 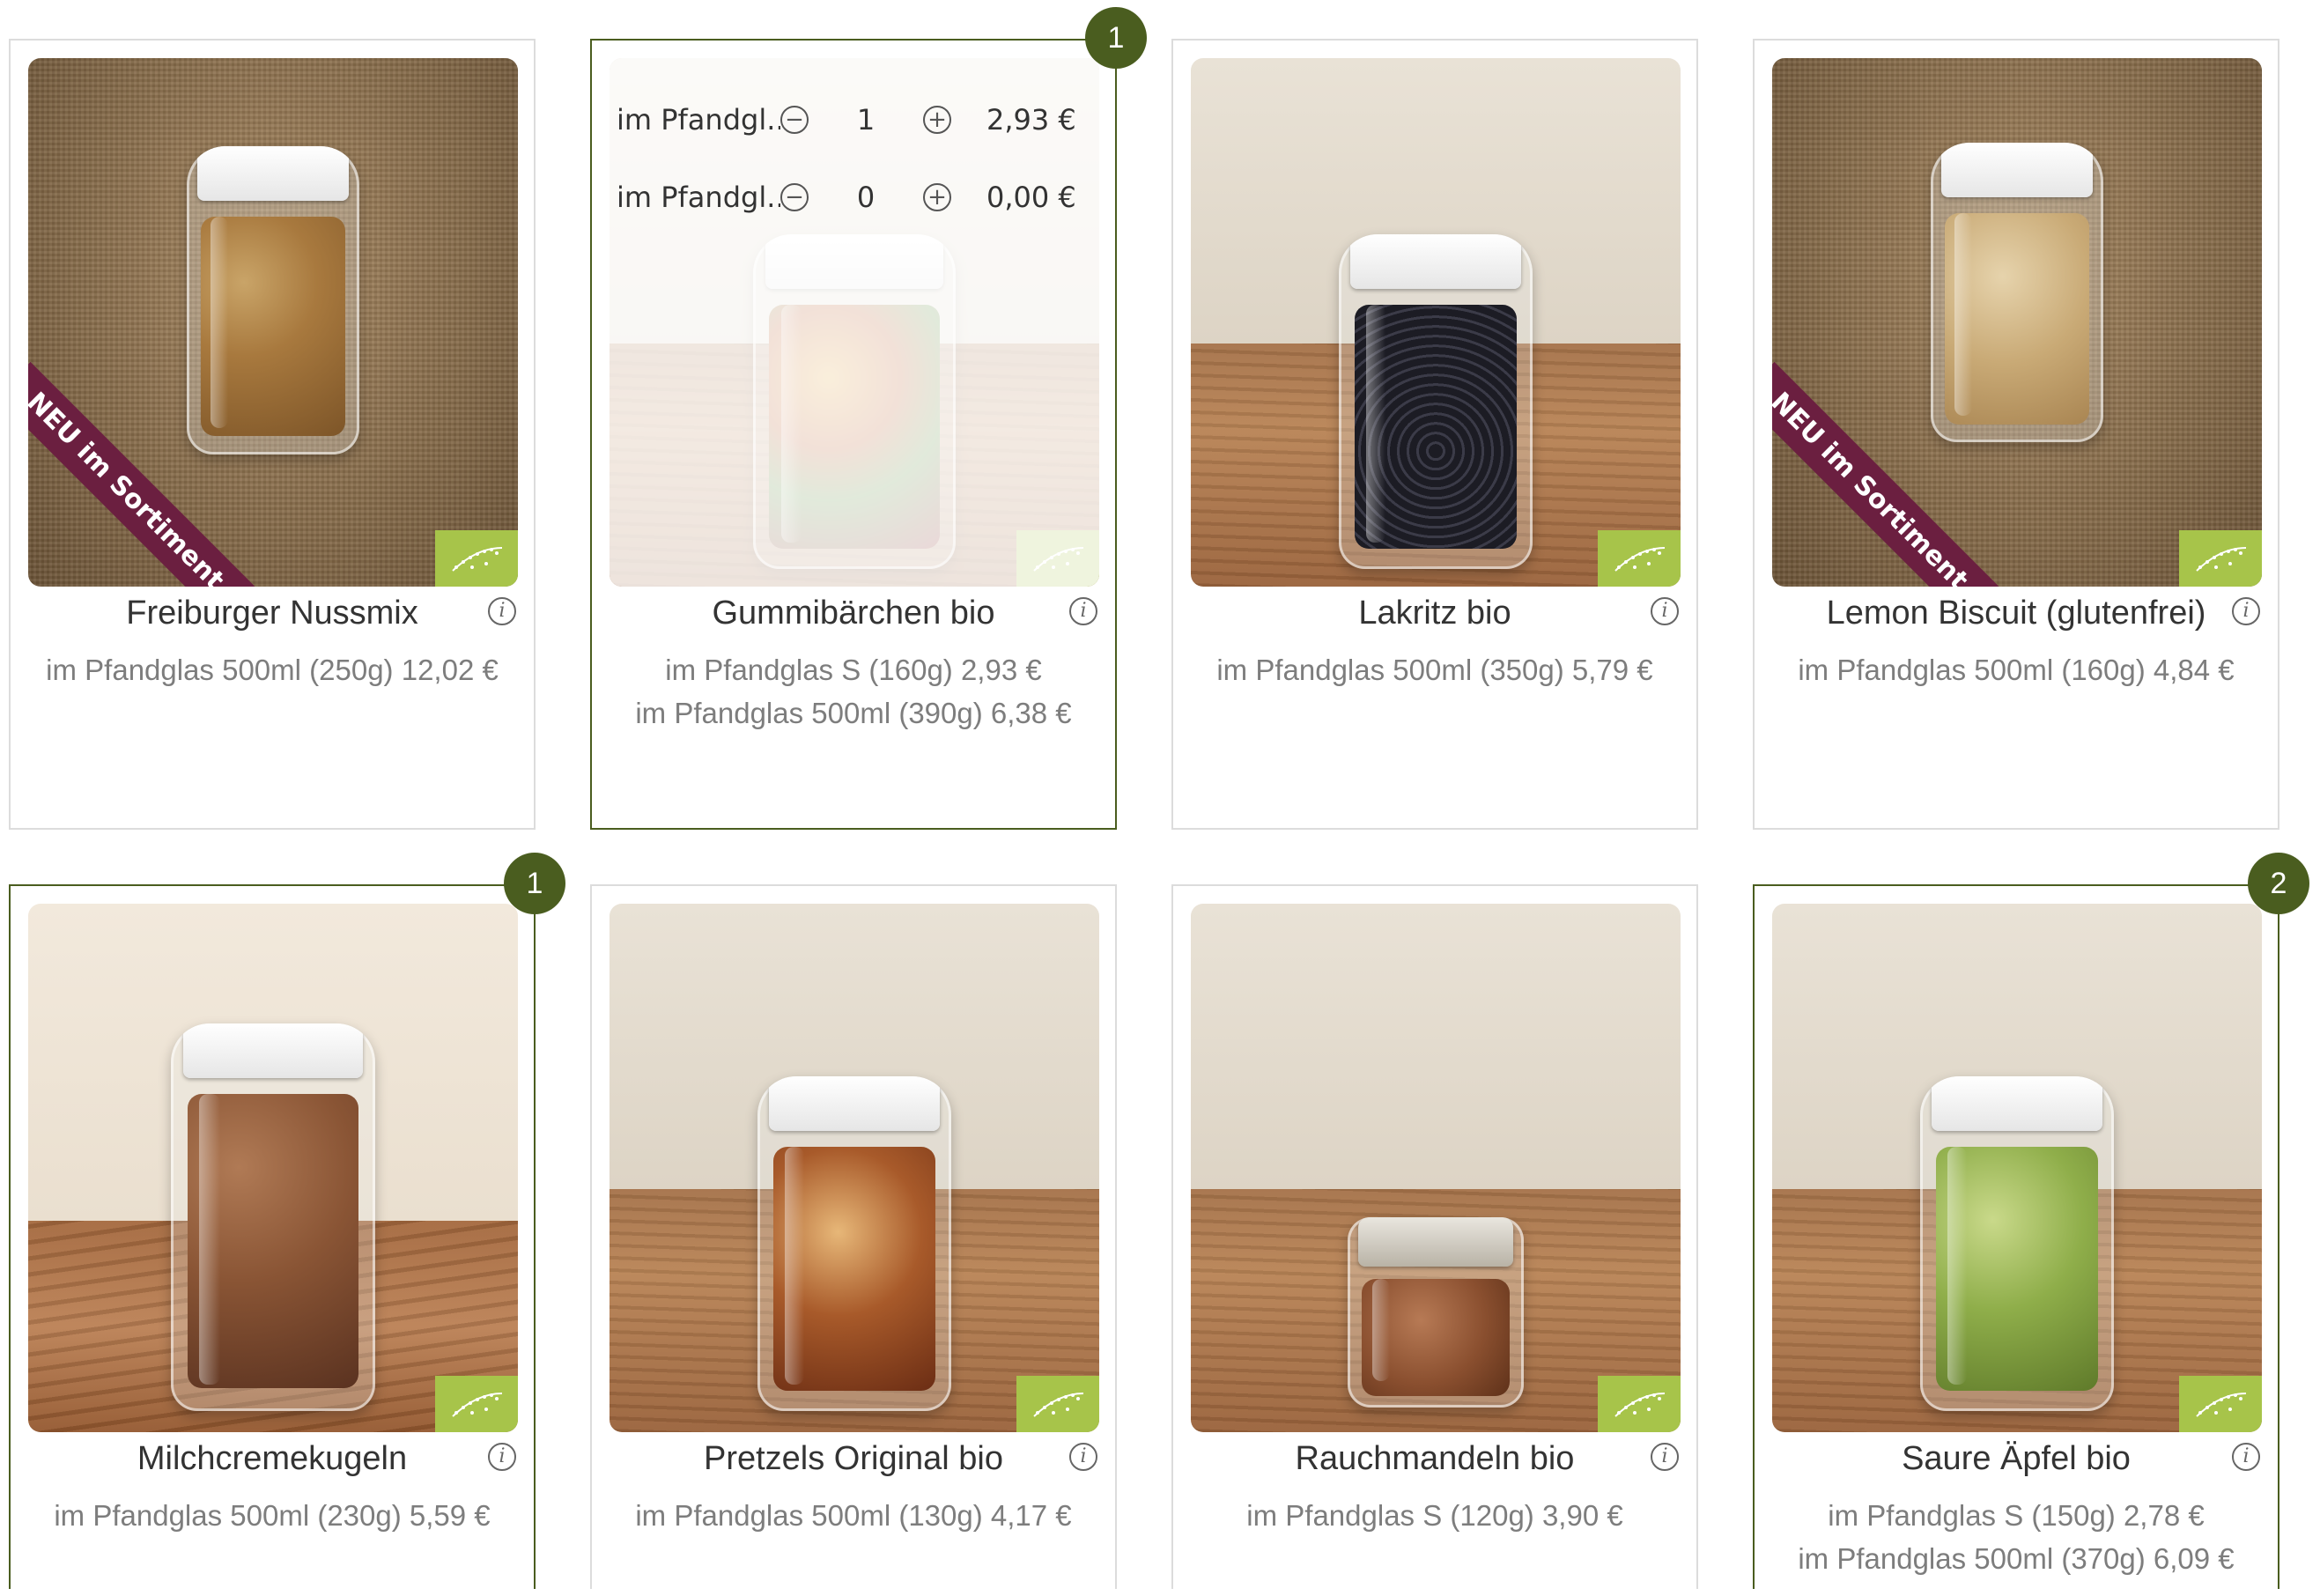 What do you see at coordinates (853, 613) in the screenshot?
I see `product-title: Gummibärchen bio` at bounding box center [853, 613].